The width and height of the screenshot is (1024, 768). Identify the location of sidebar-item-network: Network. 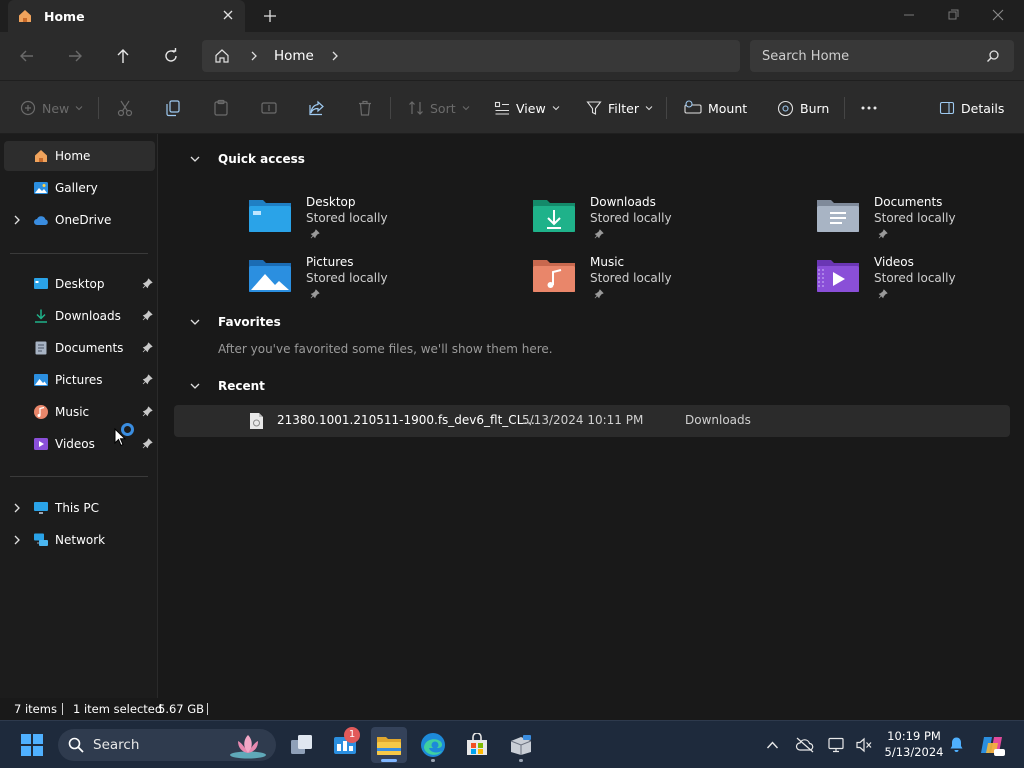
(79, 540).